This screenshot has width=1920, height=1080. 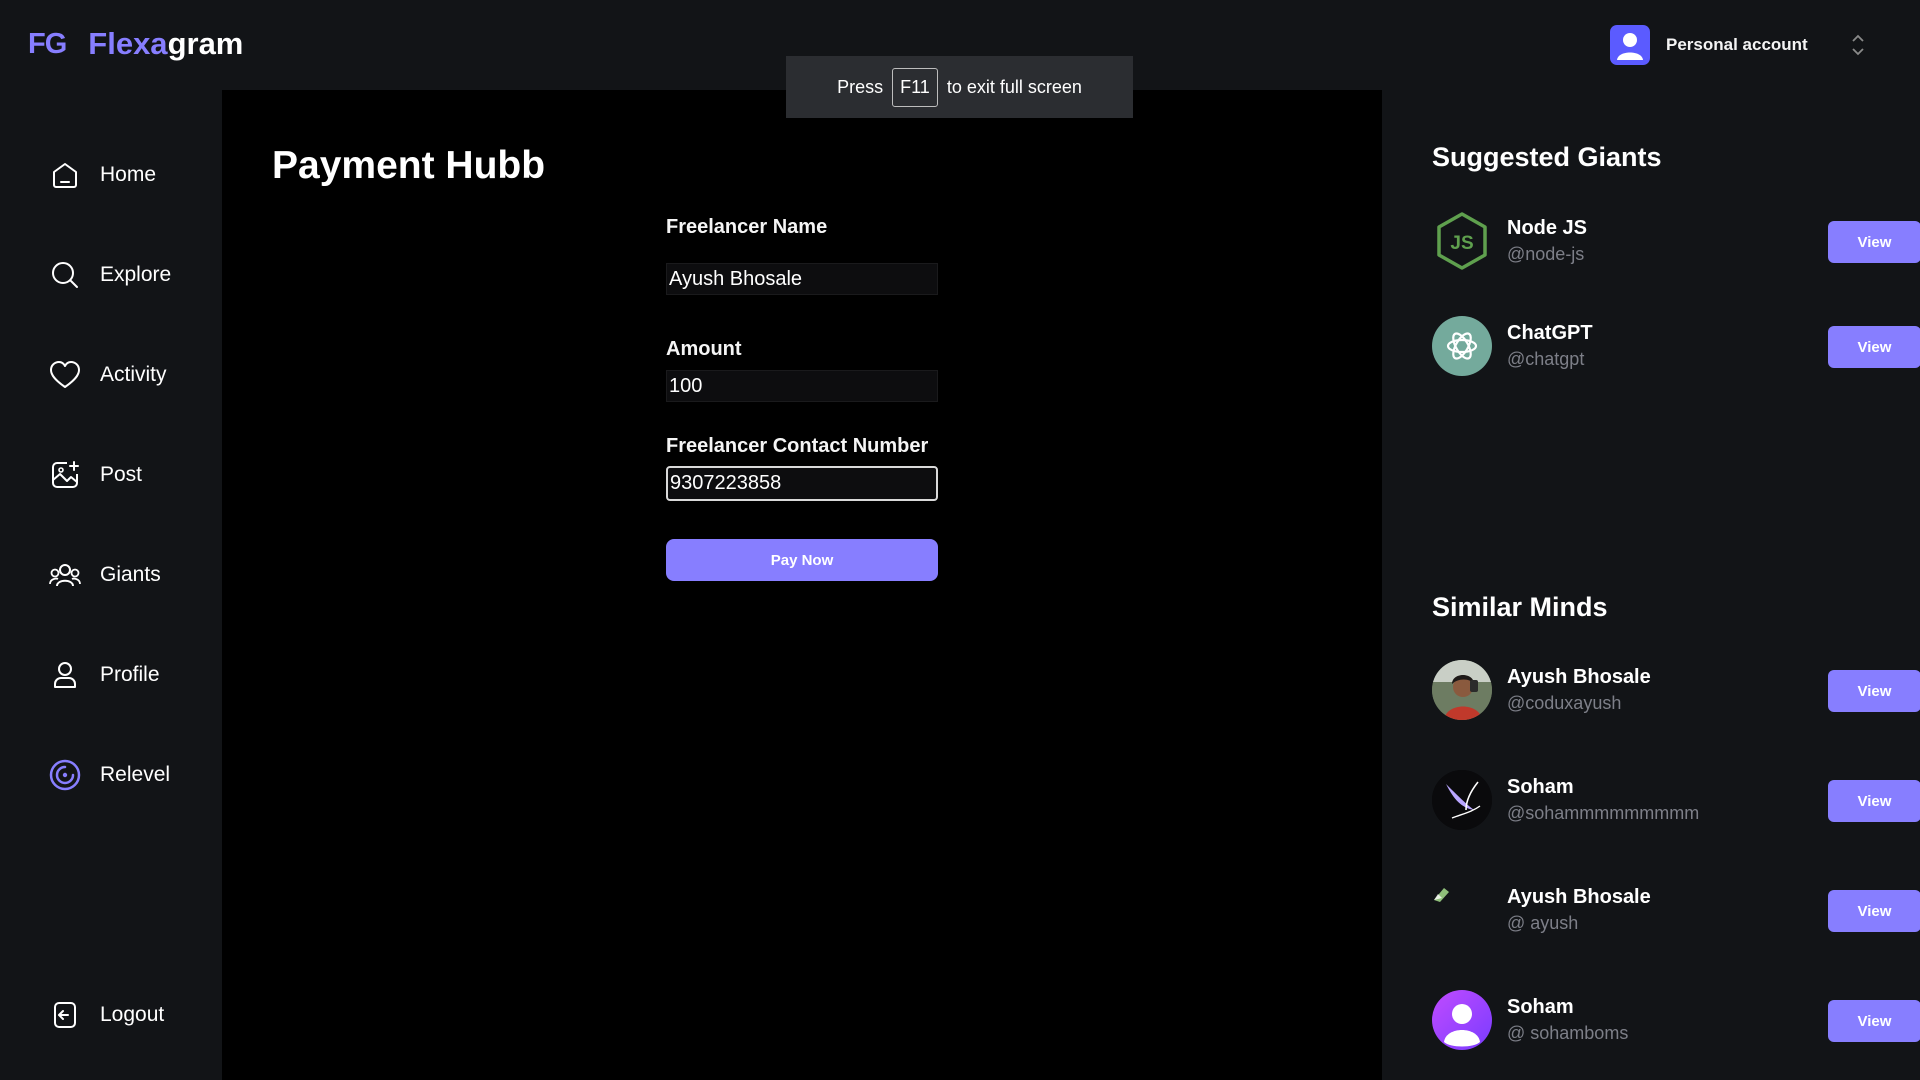 I want to click on similar-handle: @coduxayush, so click(x=1564, y=703).